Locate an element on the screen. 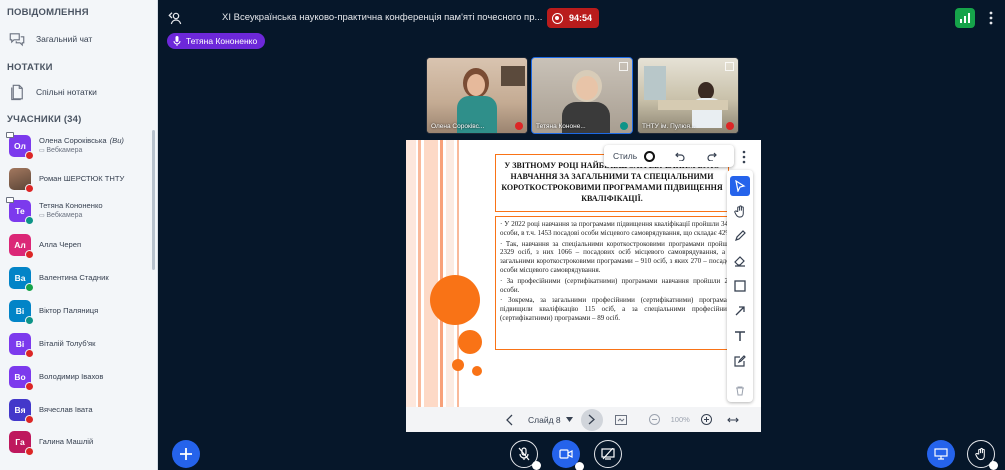 Image resolution: width=1005 pixels, height=470 pixels. clear-tool is located at coordinates (740, 391).